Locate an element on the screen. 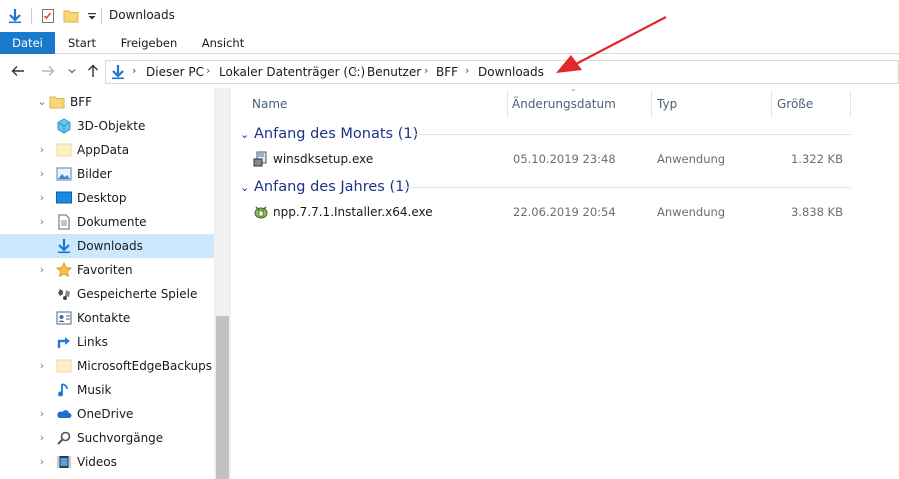 Image resolution: width=899 pixels, height=479 pixels. breadcrumb-bff: BFF is located at coordinates (447, 72).